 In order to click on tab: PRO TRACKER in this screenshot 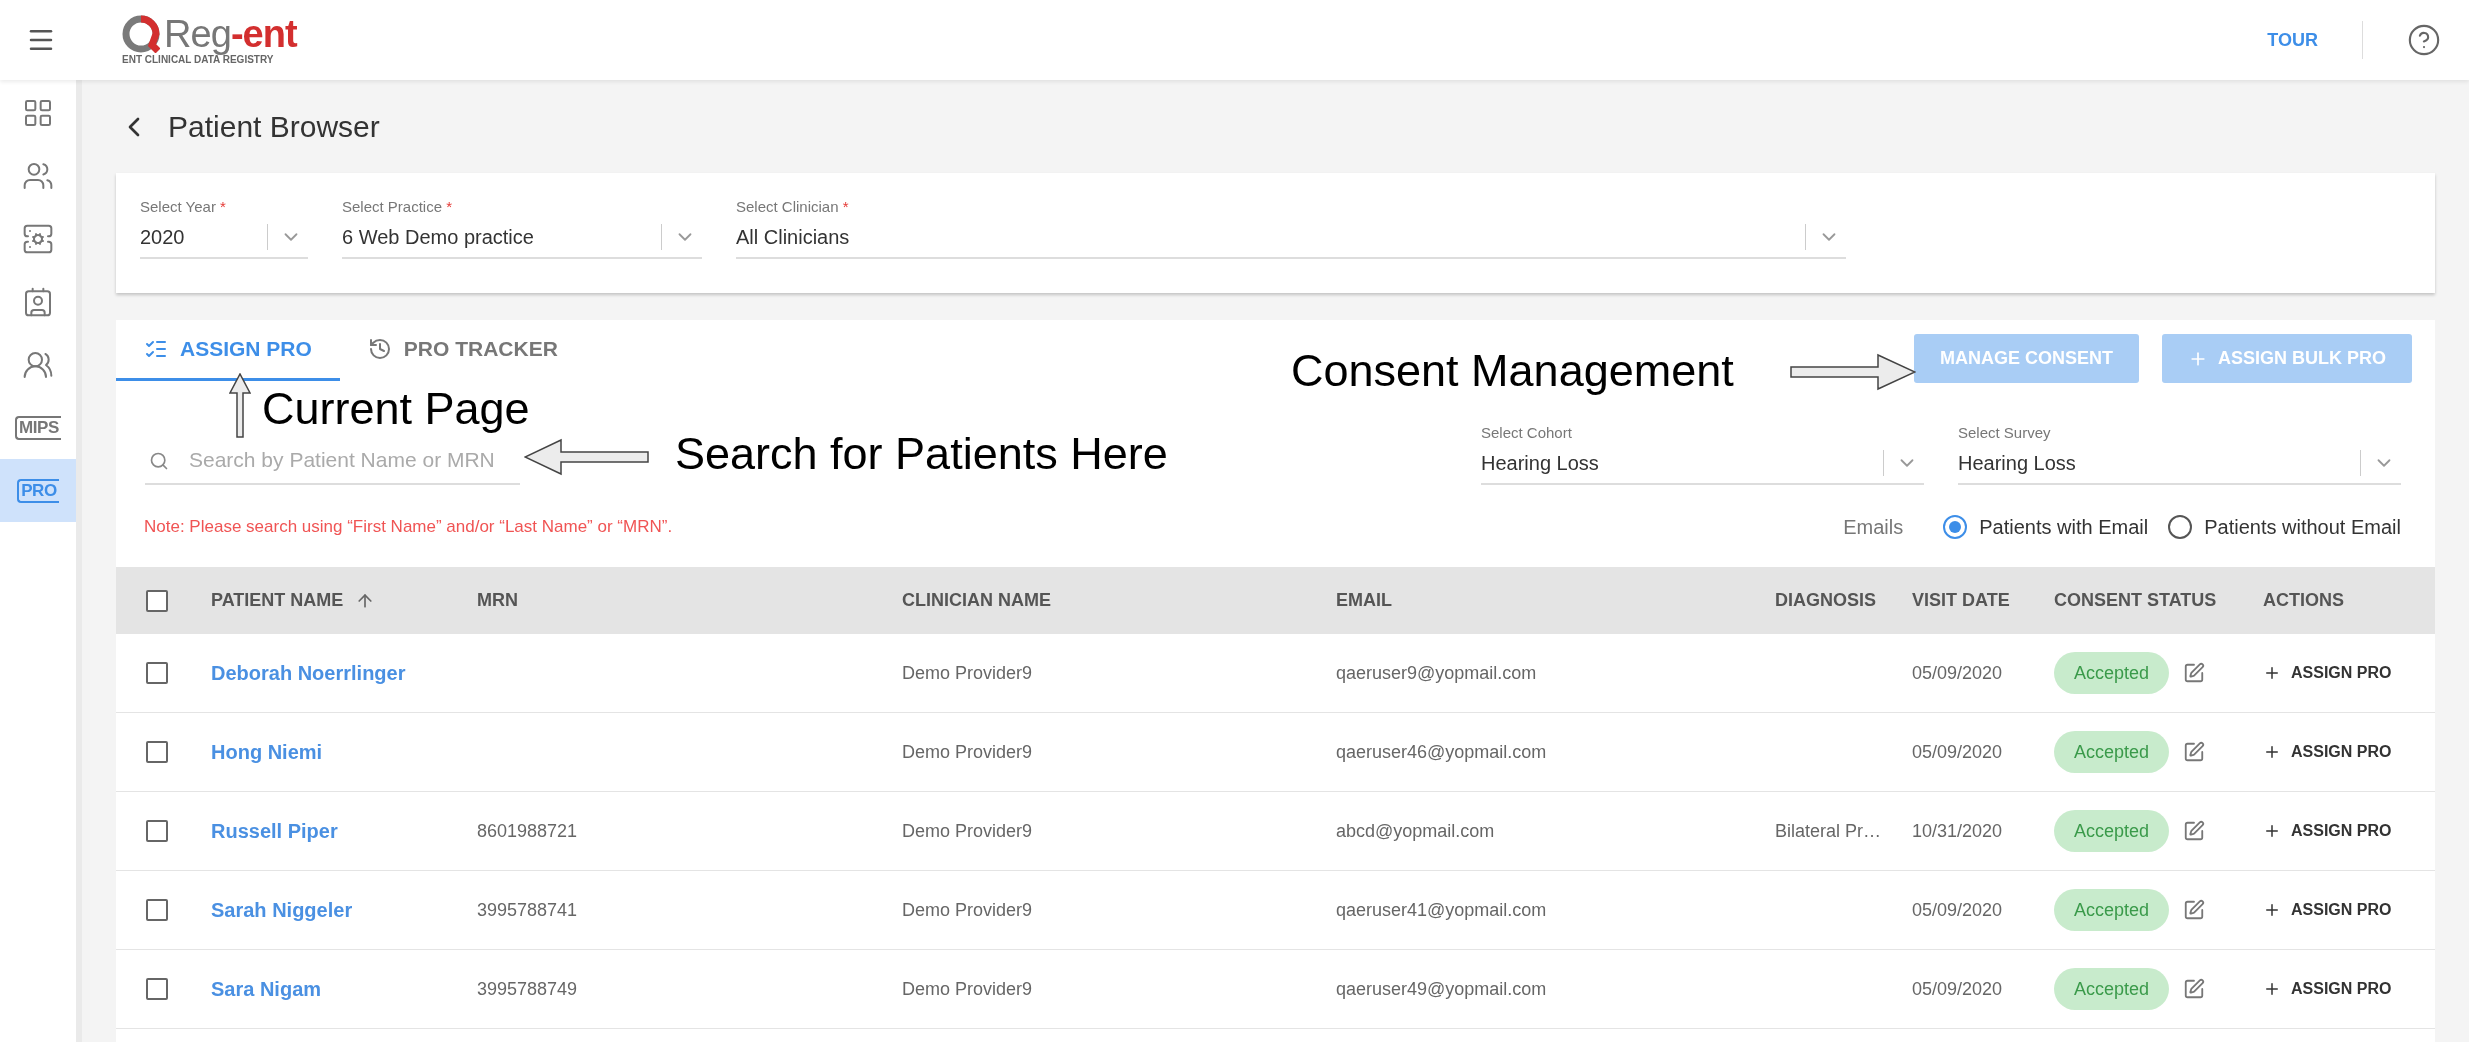, I will do `click(462, 350)`.